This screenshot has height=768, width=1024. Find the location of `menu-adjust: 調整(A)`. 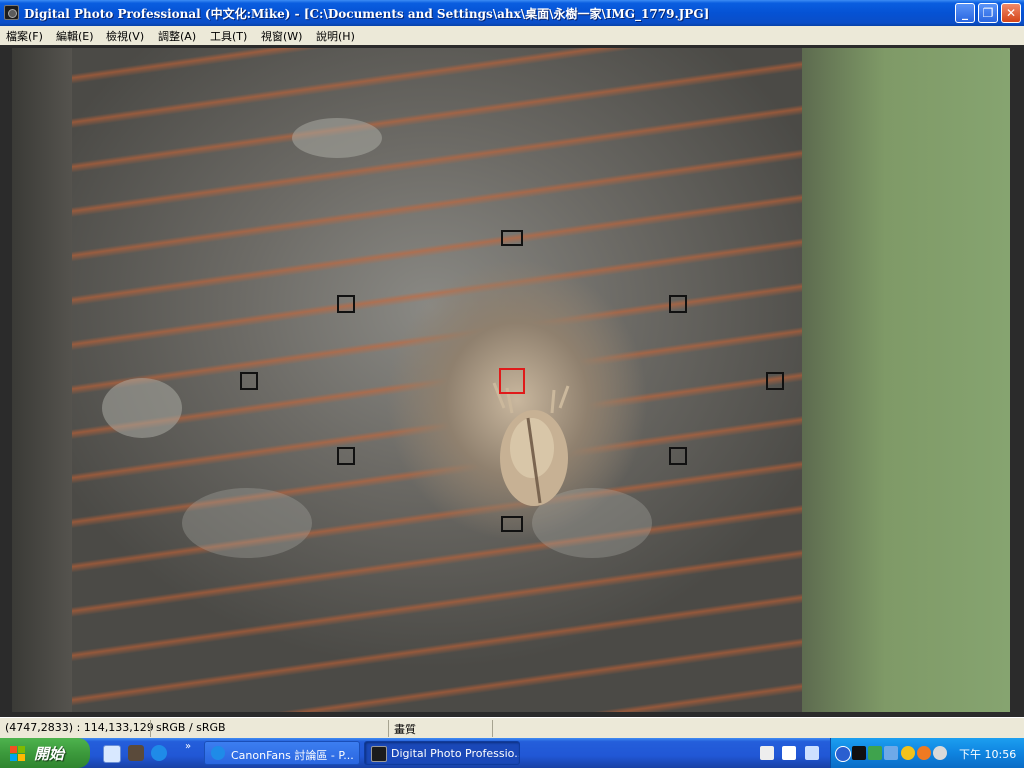

menu-adjust: 調整(A) is located at coordinates (177, 36).